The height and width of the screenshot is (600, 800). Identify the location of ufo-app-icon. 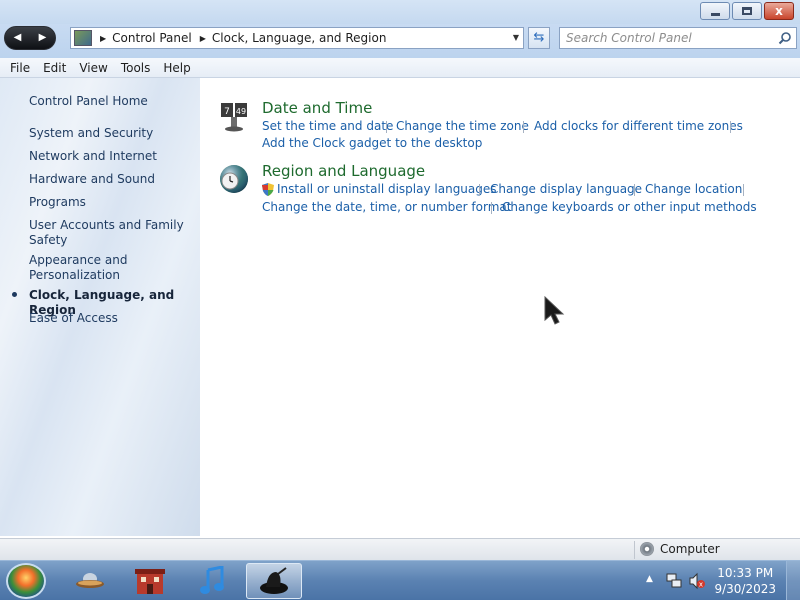
(90, 580).